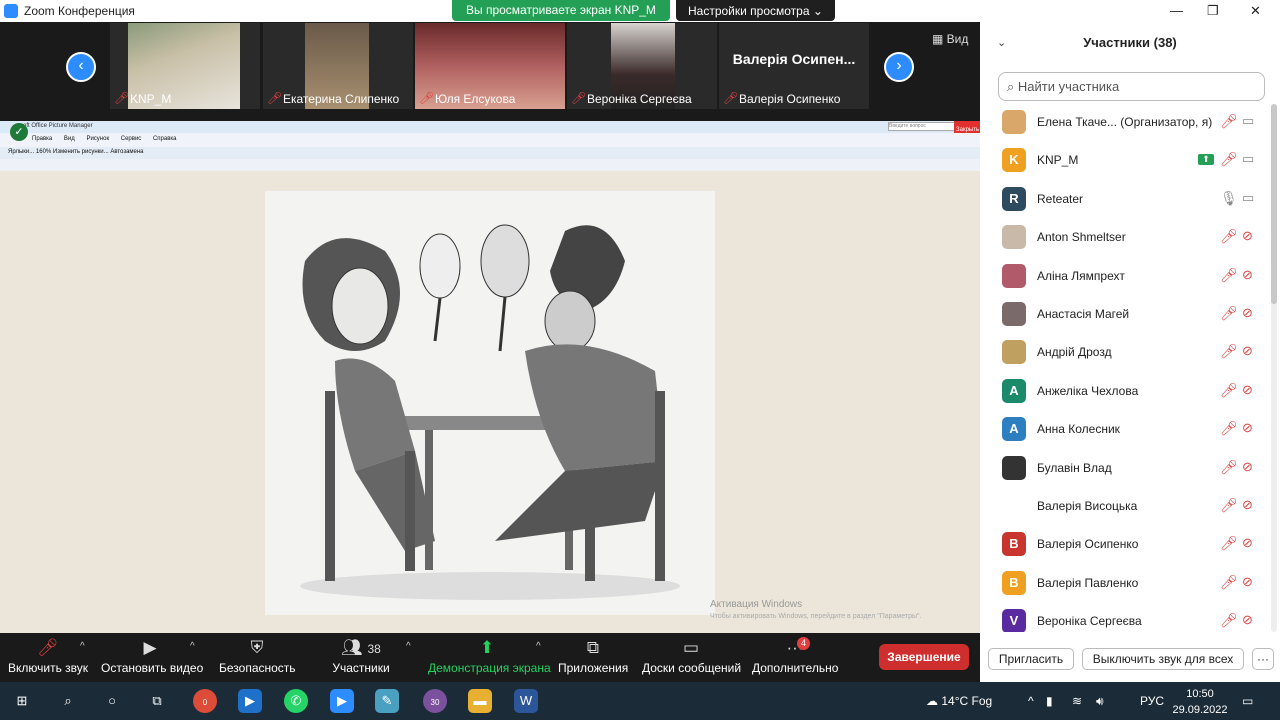  What do you see at coordinates (157, 701) in the screenshot?
I see `task-view-icon: ⧉` at bounding box center [157, 701].